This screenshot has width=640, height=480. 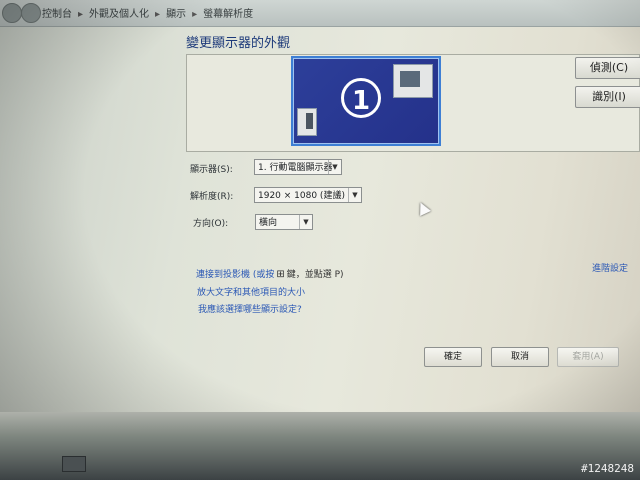 I want to click on breadcrumb: 控制台 ▸ 外觀及個人化 ▸ 顯示 ▸ 螢幕解析度, so click(x=147, y=12).